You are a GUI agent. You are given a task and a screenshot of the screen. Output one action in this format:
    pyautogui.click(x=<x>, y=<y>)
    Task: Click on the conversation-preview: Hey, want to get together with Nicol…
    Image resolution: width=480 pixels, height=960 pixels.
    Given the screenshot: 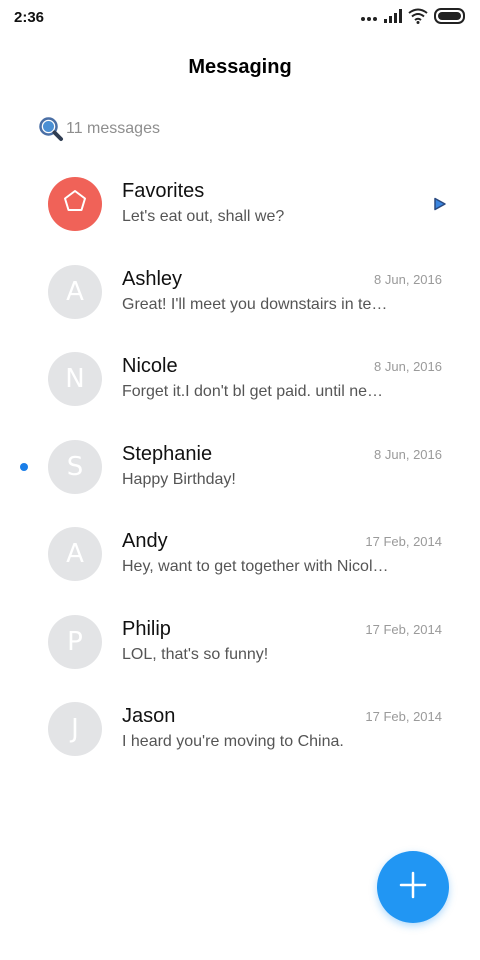 What is the action you would take?
    pyautogui.click(x=255, y=566)
    